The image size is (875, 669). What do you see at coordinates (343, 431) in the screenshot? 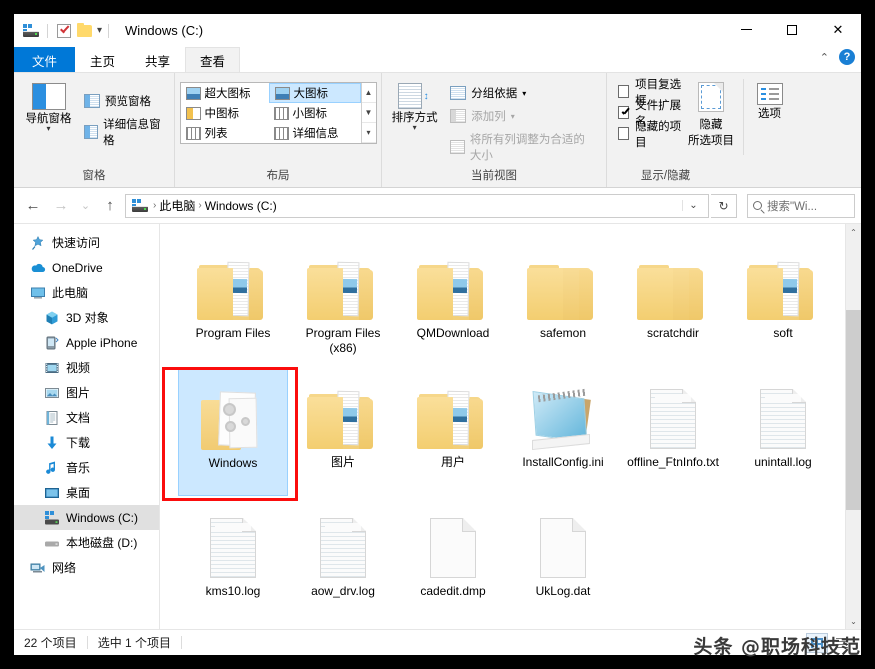
I see `file-item-pictures-folder: 图片` at bounding box center [343, 431].